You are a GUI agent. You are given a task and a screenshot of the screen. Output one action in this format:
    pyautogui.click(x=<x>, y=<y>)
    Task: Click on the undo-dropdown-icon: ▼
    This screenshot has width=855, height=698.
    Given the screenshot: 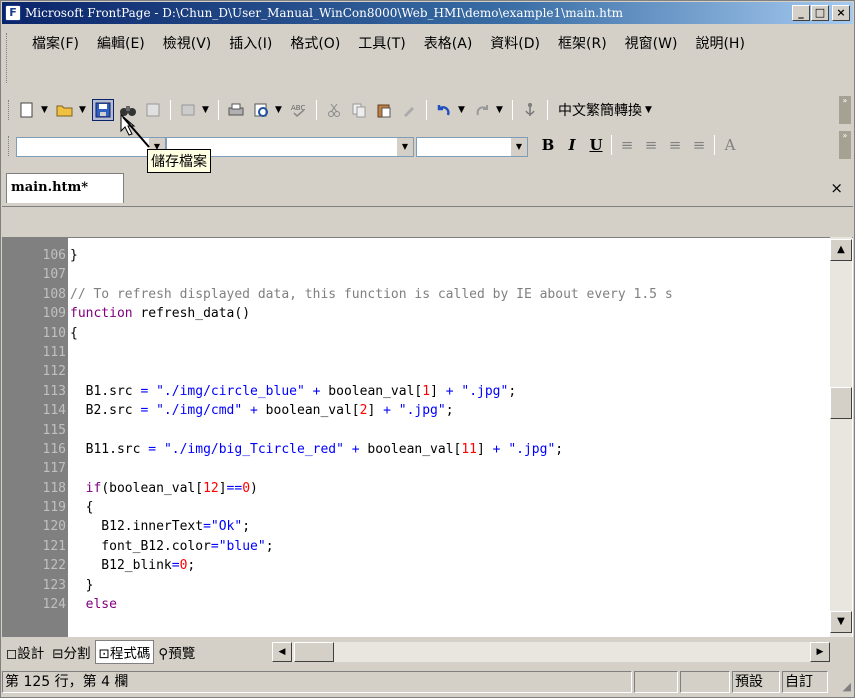 What is the action you would take?
    pyautogui.click(x=463, y=110)
    